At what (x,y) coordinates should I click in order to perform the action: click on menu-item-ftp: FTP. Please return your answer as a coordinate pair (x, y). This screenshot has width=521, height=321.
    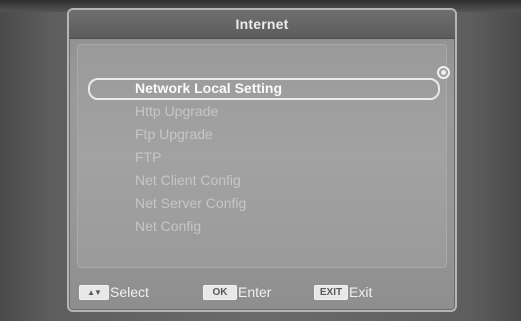
    Looking at the image, I should click on (262, 157).